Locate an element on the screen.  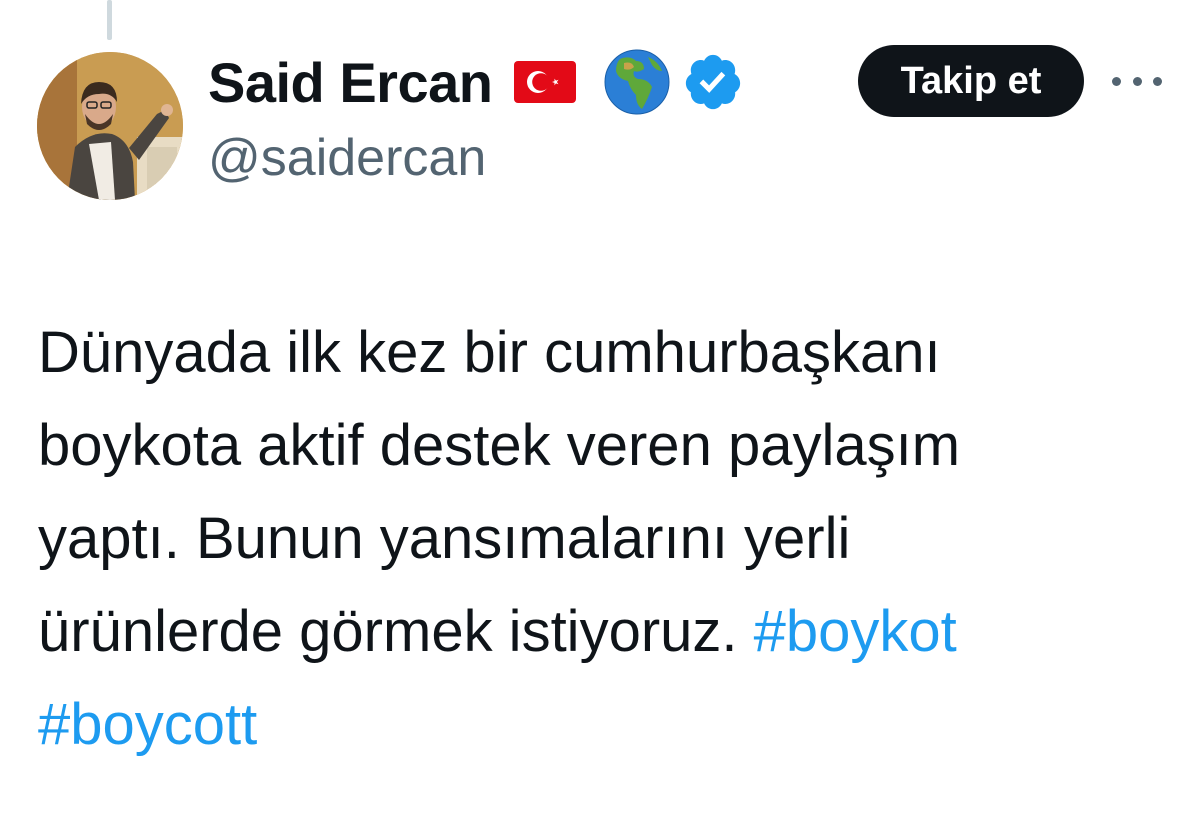
tweet-text-line: yaptı. Bunun yansımalarını yerli is located at coordinates (444, 538).